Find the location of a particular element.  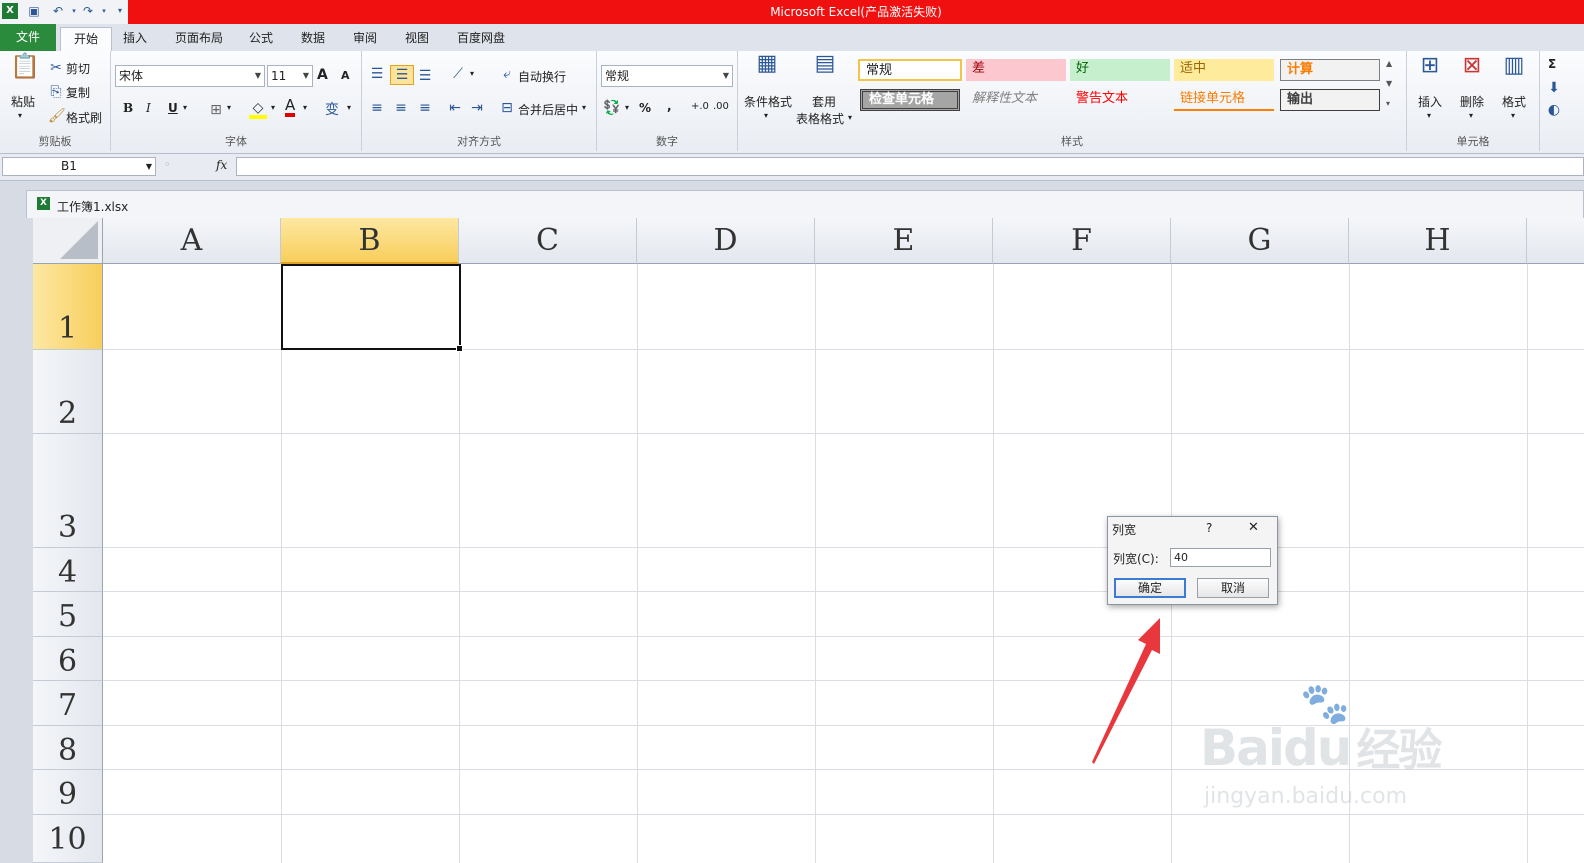

wrap-text-icon: ⤶ is located at coordinates (507, 74).